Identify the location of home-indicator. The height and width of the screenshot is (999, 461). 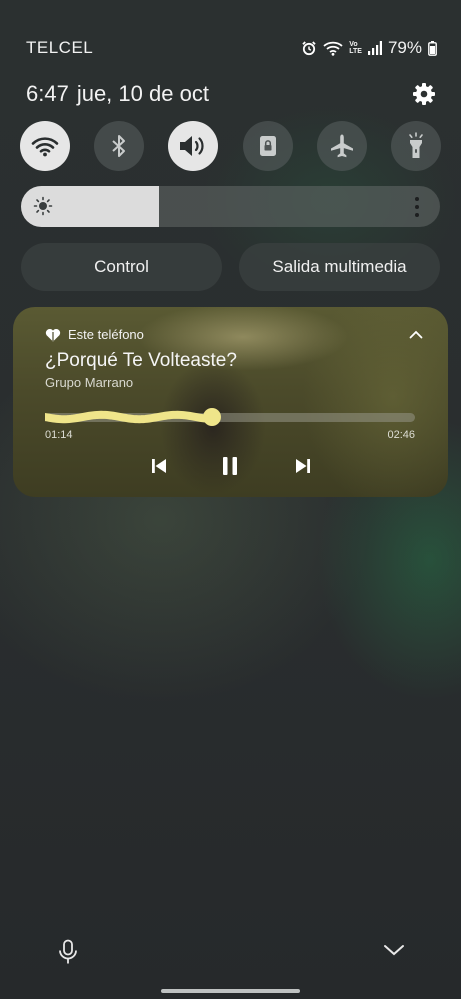
(230, 991).